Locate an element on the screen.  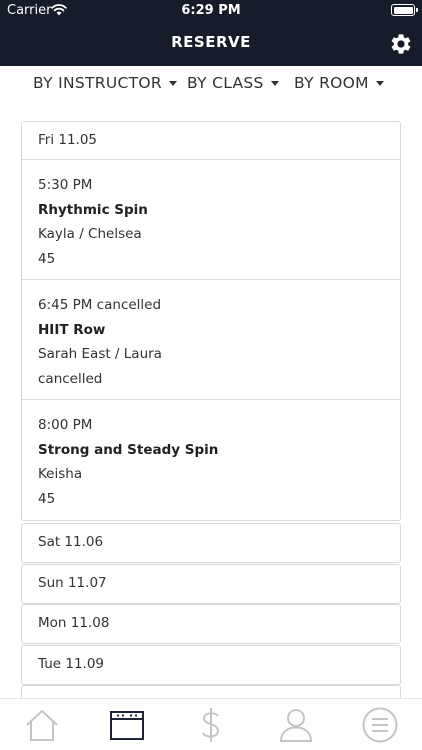
filter-by-instructor: BY INSTRUCTOR is located at coordinates (105, 83).